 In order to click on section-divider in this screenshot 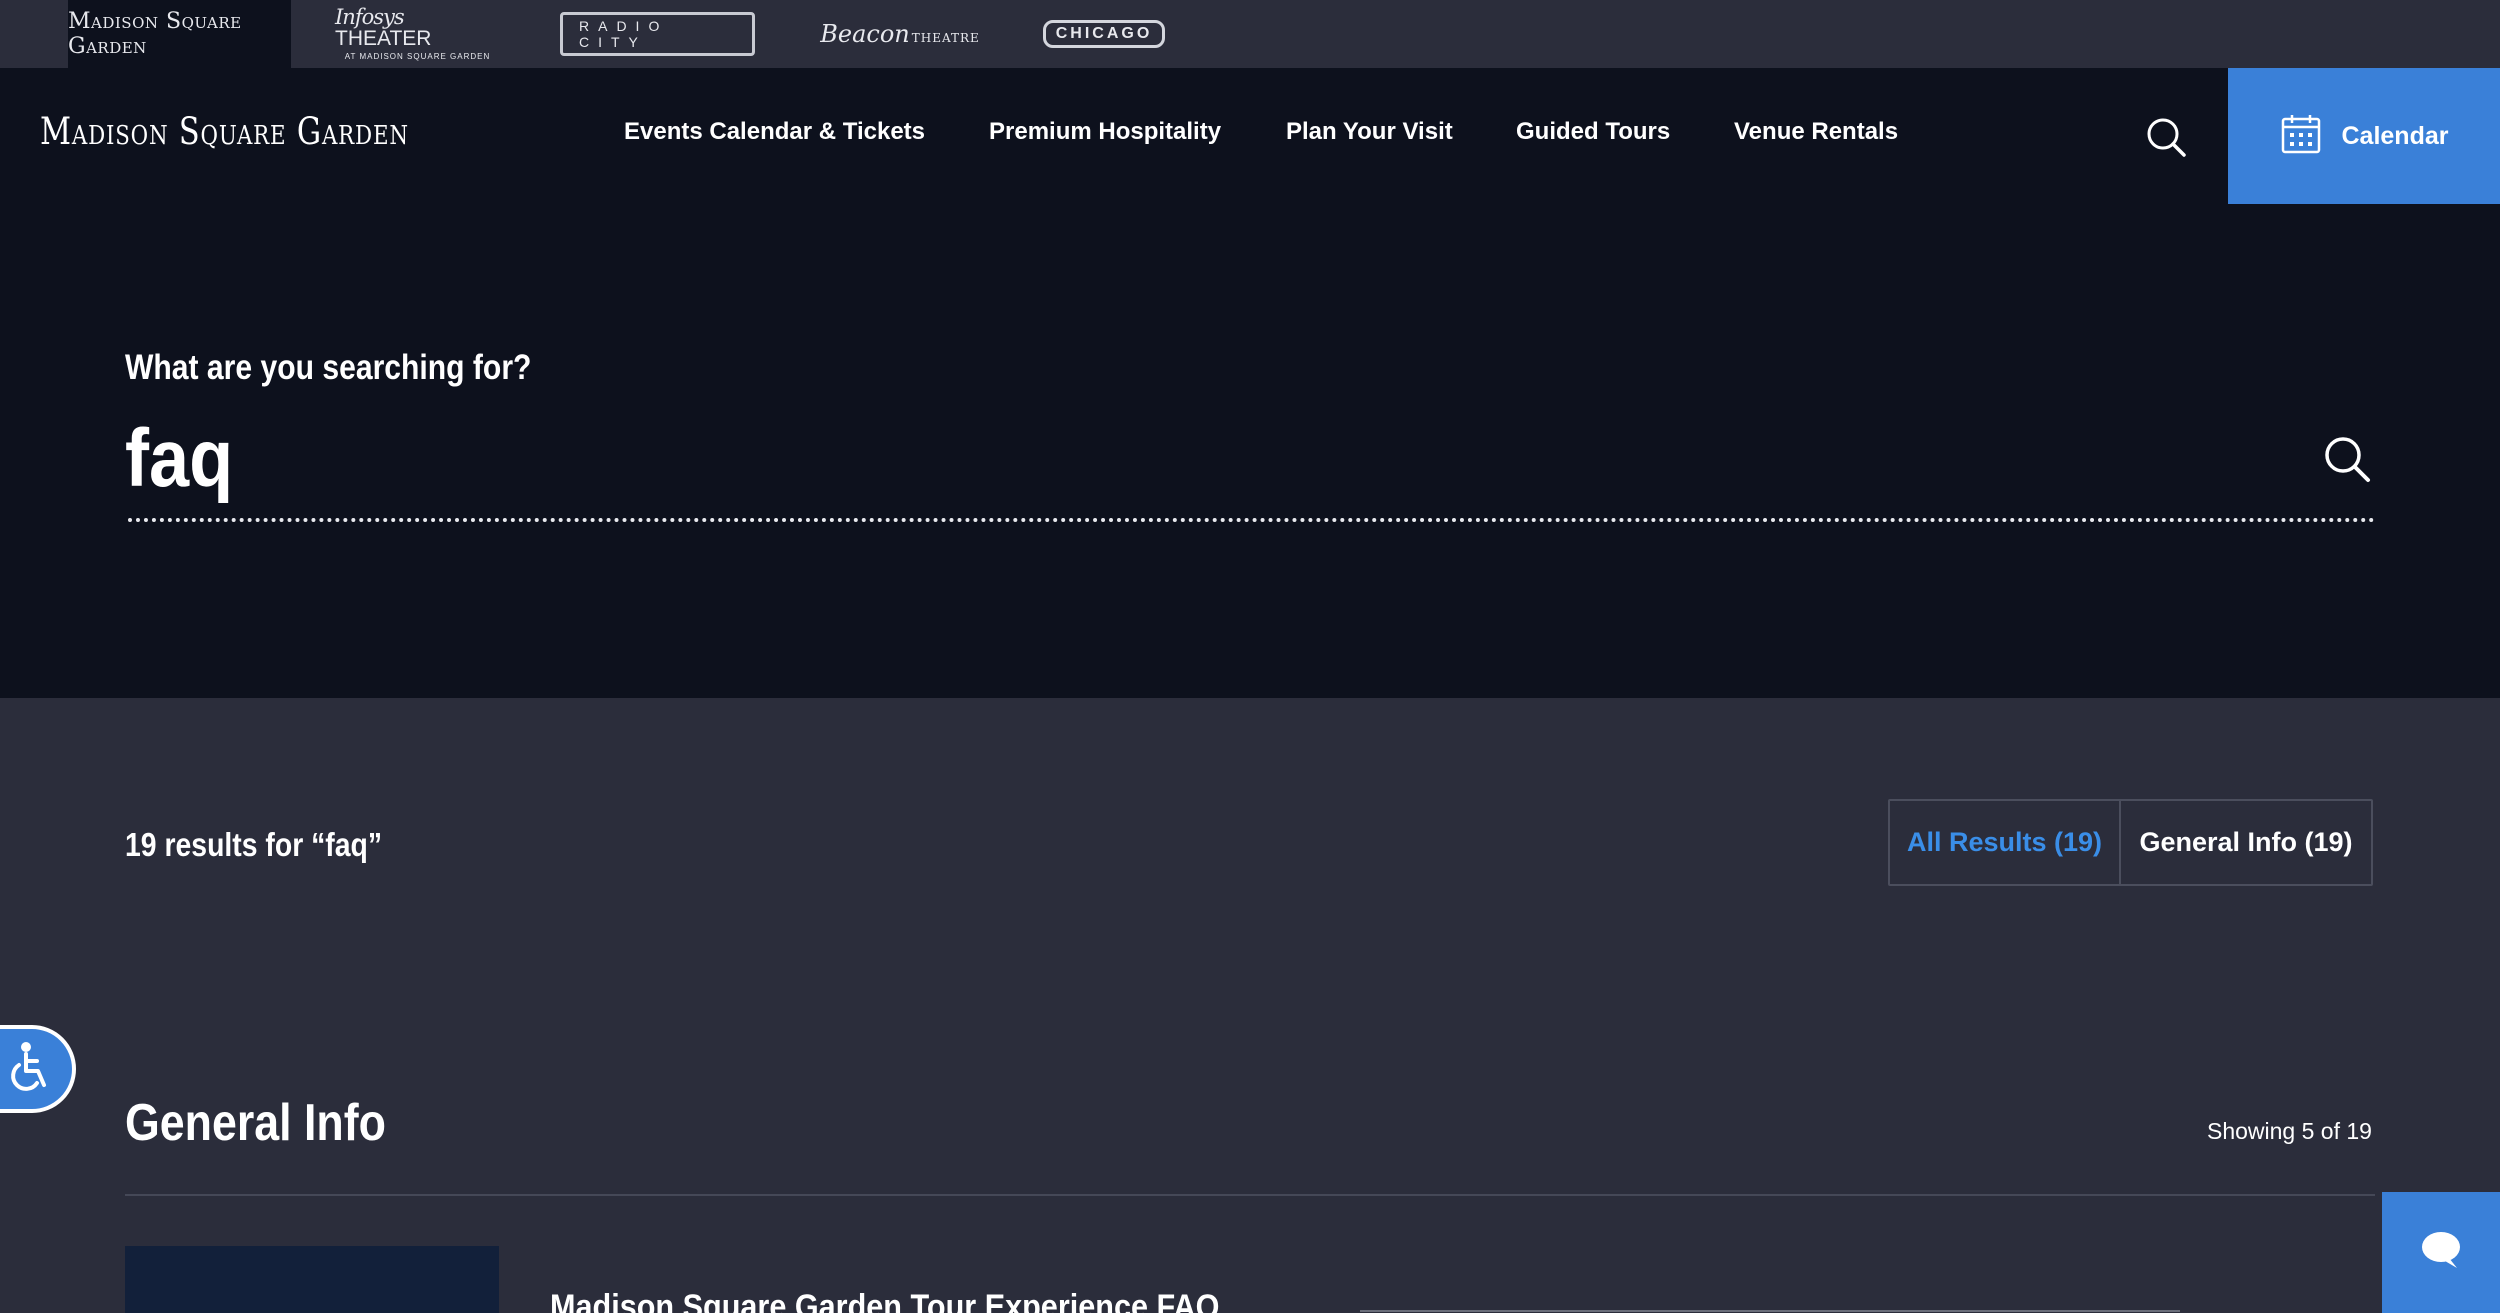, I will do `click(1250, 1195)`.